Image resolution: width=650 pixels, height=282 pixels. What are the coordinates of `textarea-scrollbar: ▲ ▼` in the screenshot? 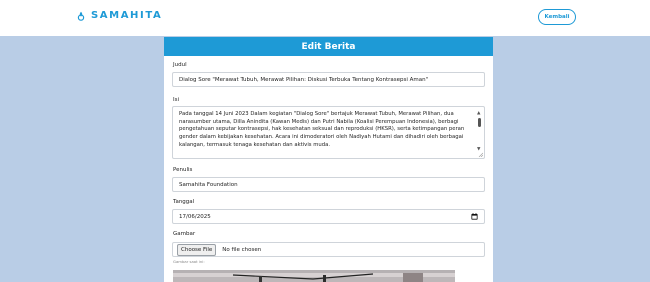 It's located at (479, 133).